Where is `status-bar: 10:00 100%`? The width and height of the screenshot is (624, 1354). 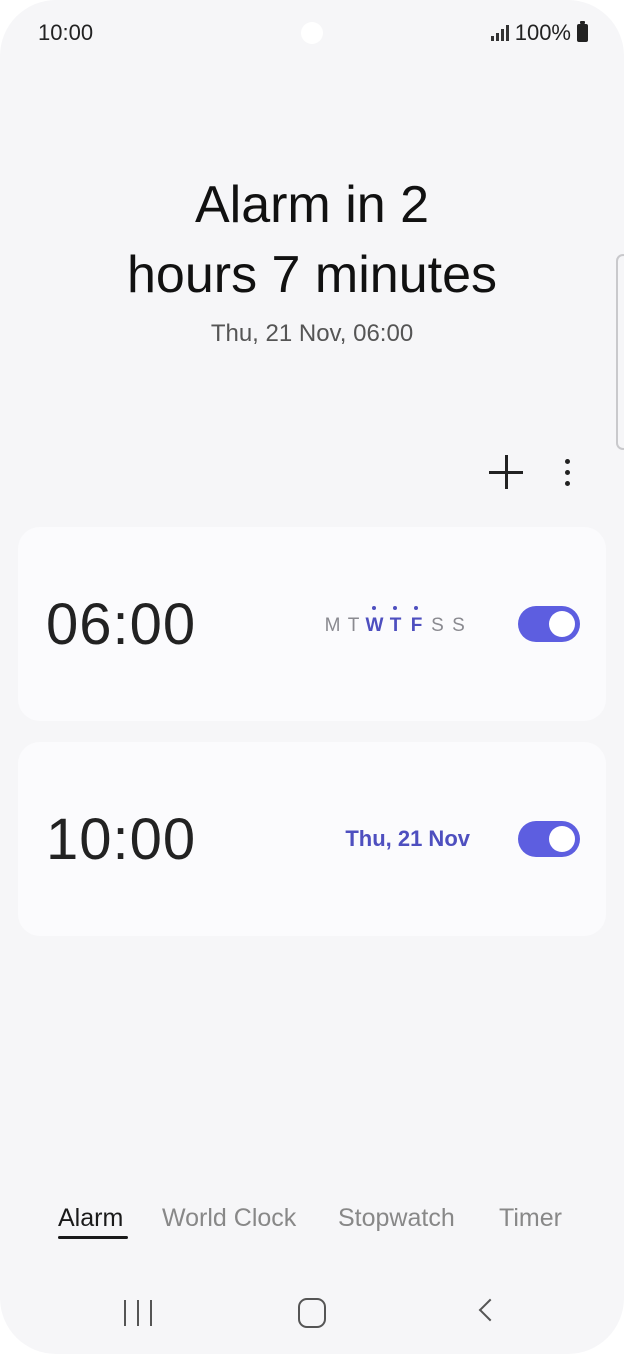
status-bar: 10:00 100% is located at coordinates (312, 33).